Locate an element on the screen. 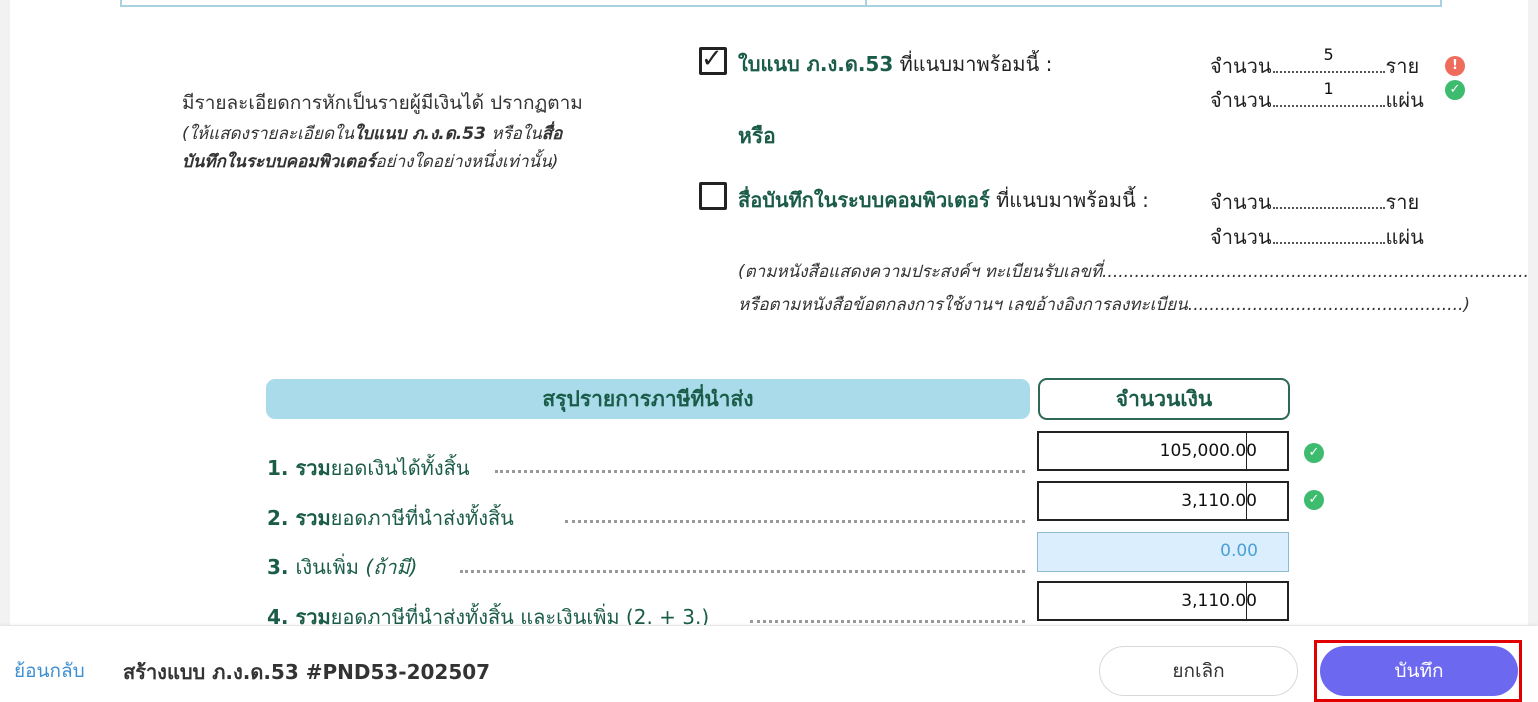  amount-header: จำนวนเงิน is located at coordinates (1164, 399).